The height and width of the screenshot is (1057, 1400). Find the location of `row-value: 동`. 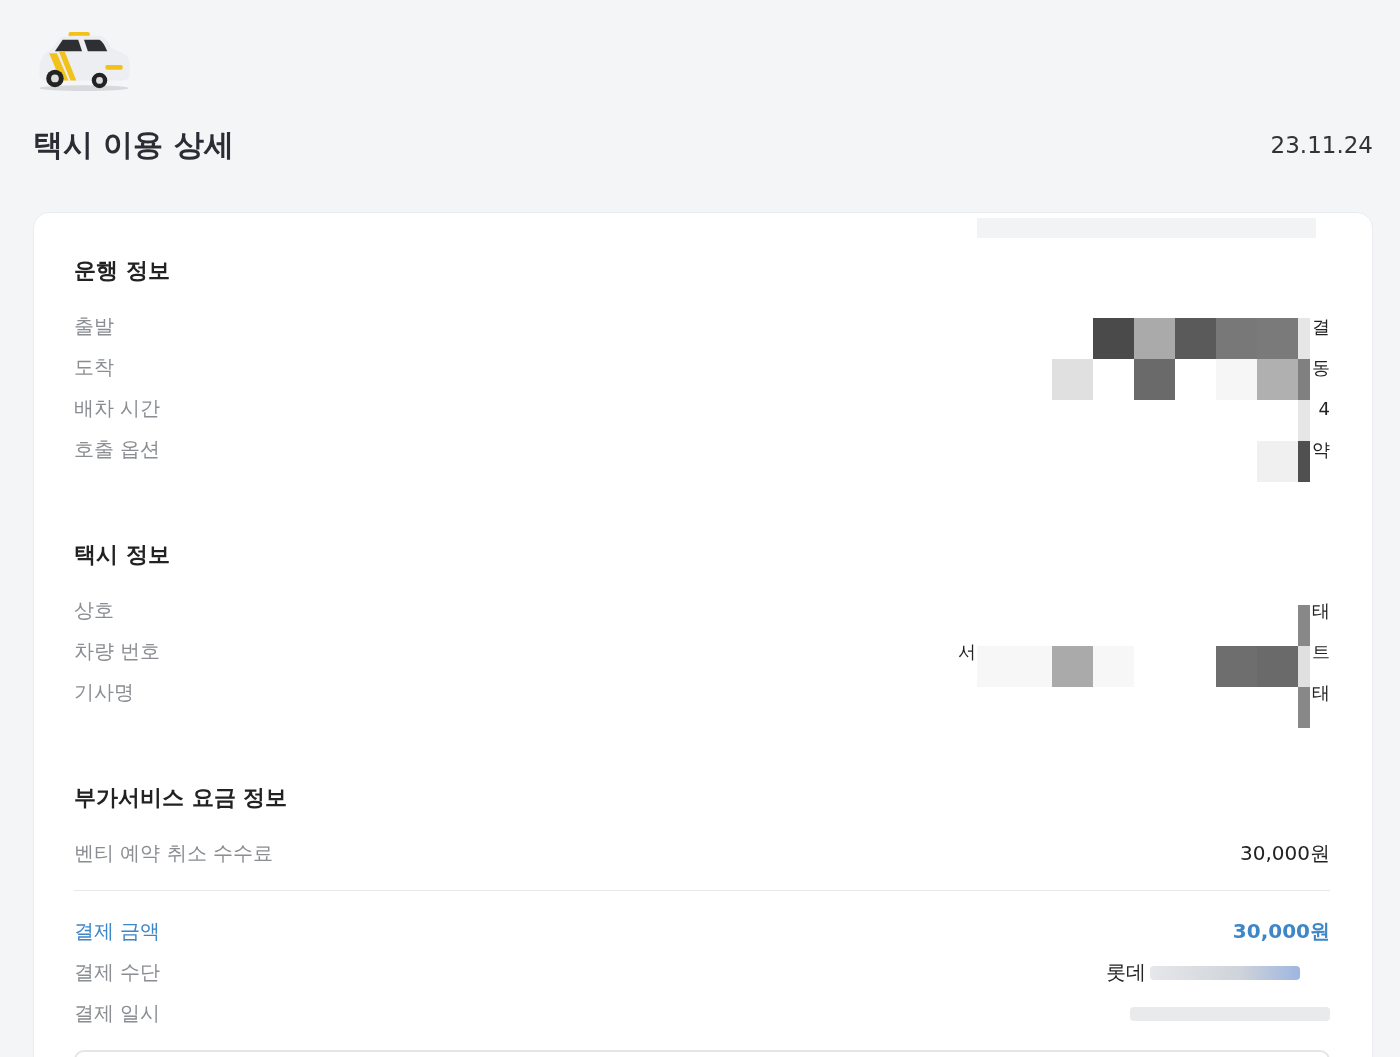

row-value: 동 is located at coordinates (1321, 367).